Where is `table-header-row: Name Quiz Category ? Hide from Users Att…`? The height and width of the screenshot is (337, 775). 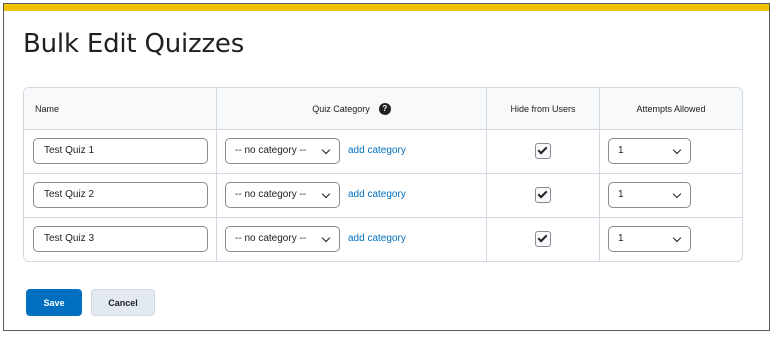
table-header-row: Name Quiz Category ? Hide from Users Att… is located at coordinates (383, 108).